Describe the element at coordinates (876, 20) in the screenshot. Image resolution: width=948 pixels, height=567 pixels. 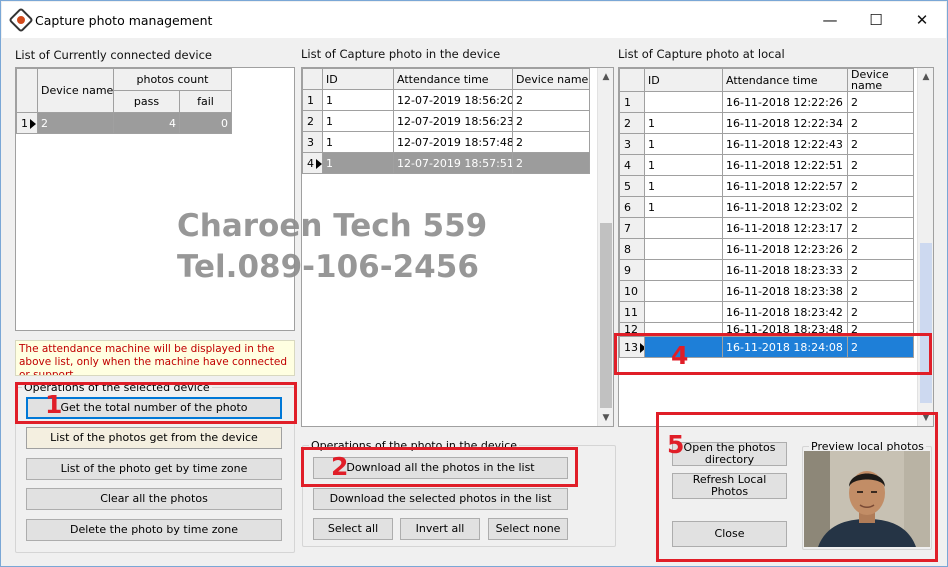
I see `maximize-button: ☐` at that location.